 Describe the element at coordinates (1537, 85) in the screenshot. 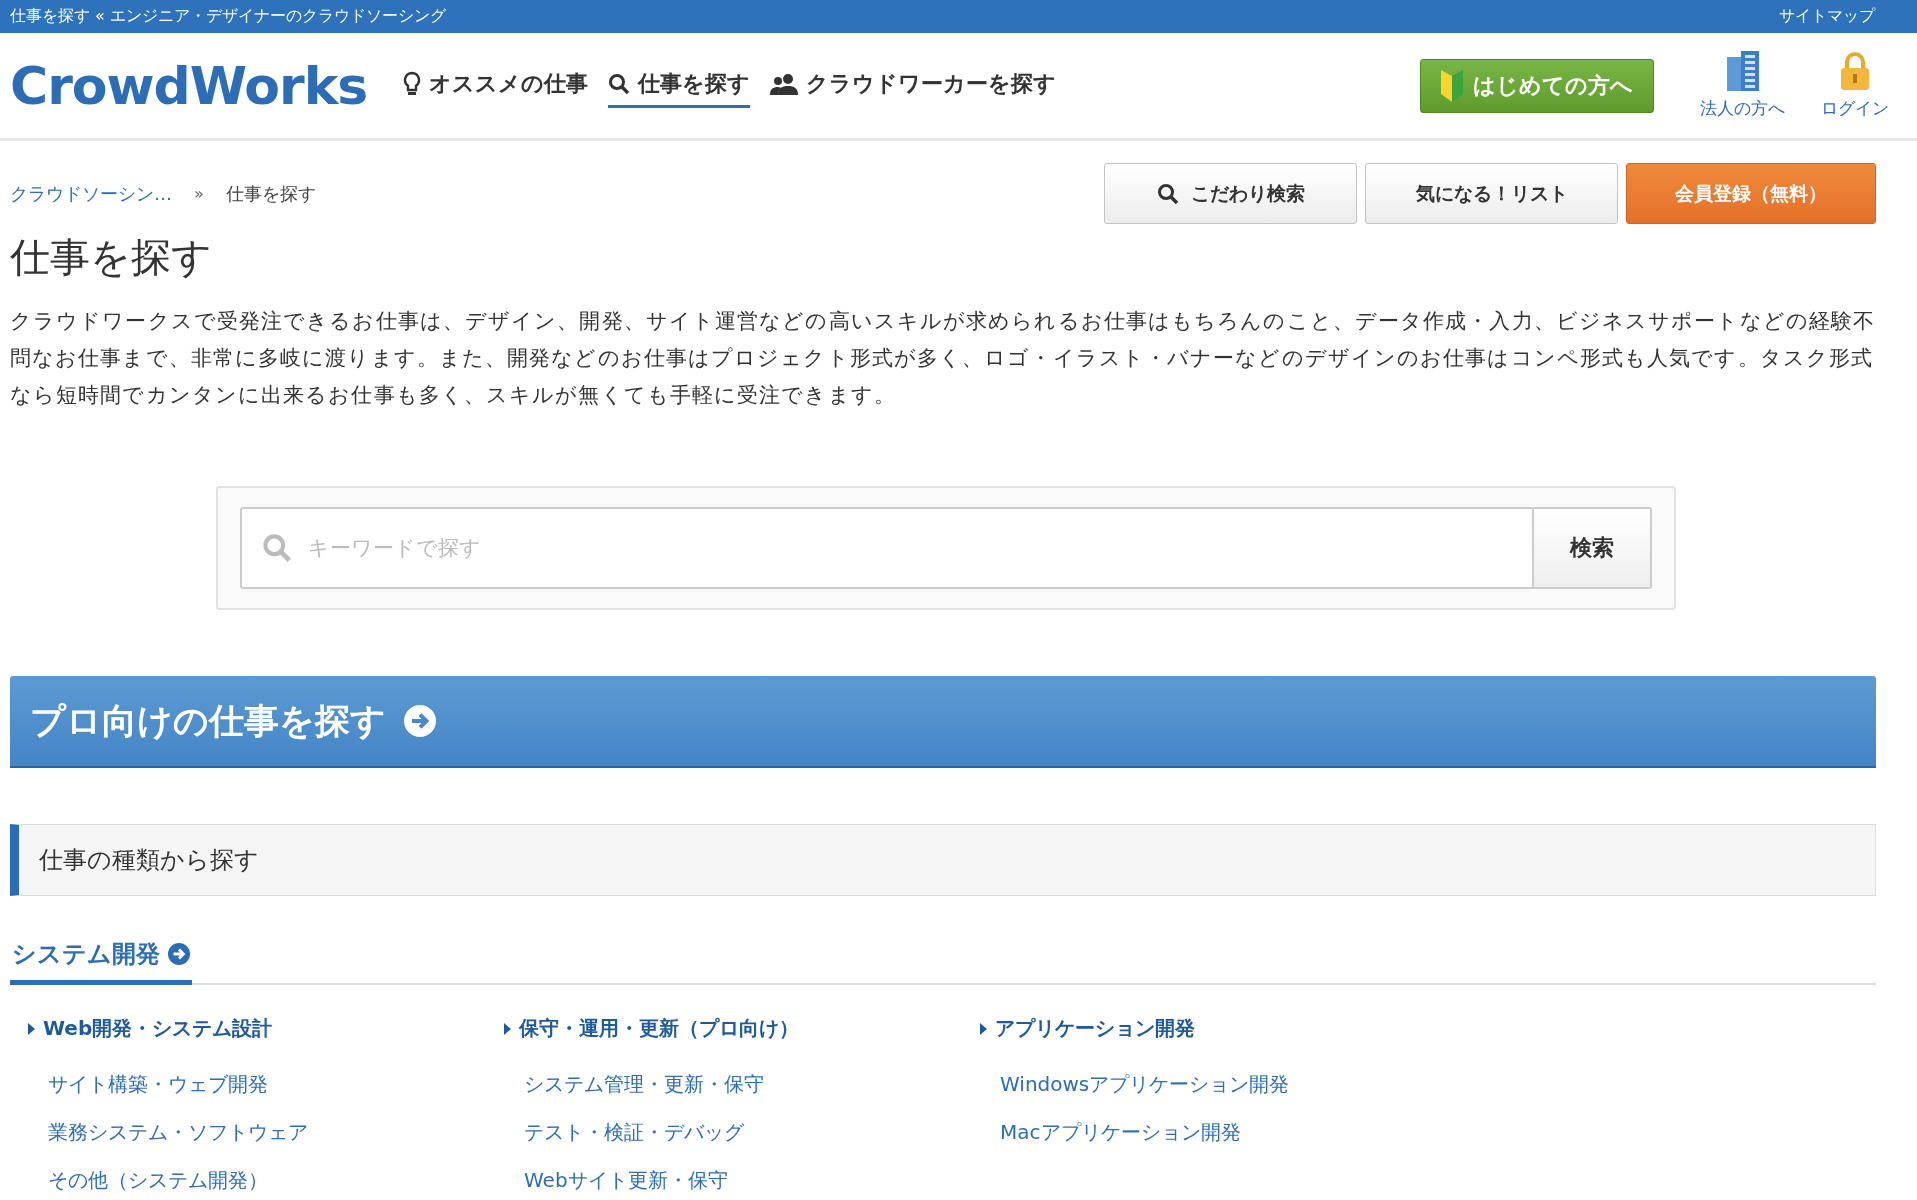

I see `beginner-button: はじめての方へ` at that location.